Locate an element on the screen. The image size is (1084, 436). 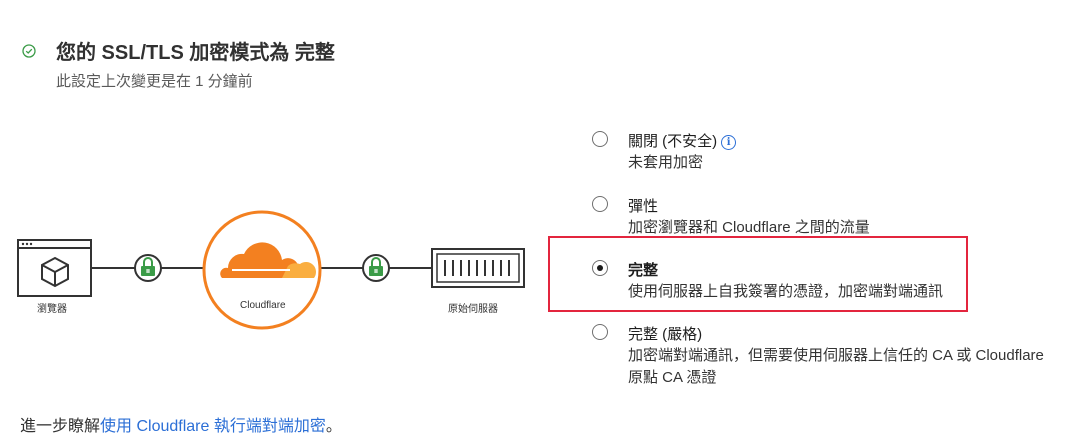
learn-more-prefix: 進一步瞭解 is located at coordinates (60, 426).